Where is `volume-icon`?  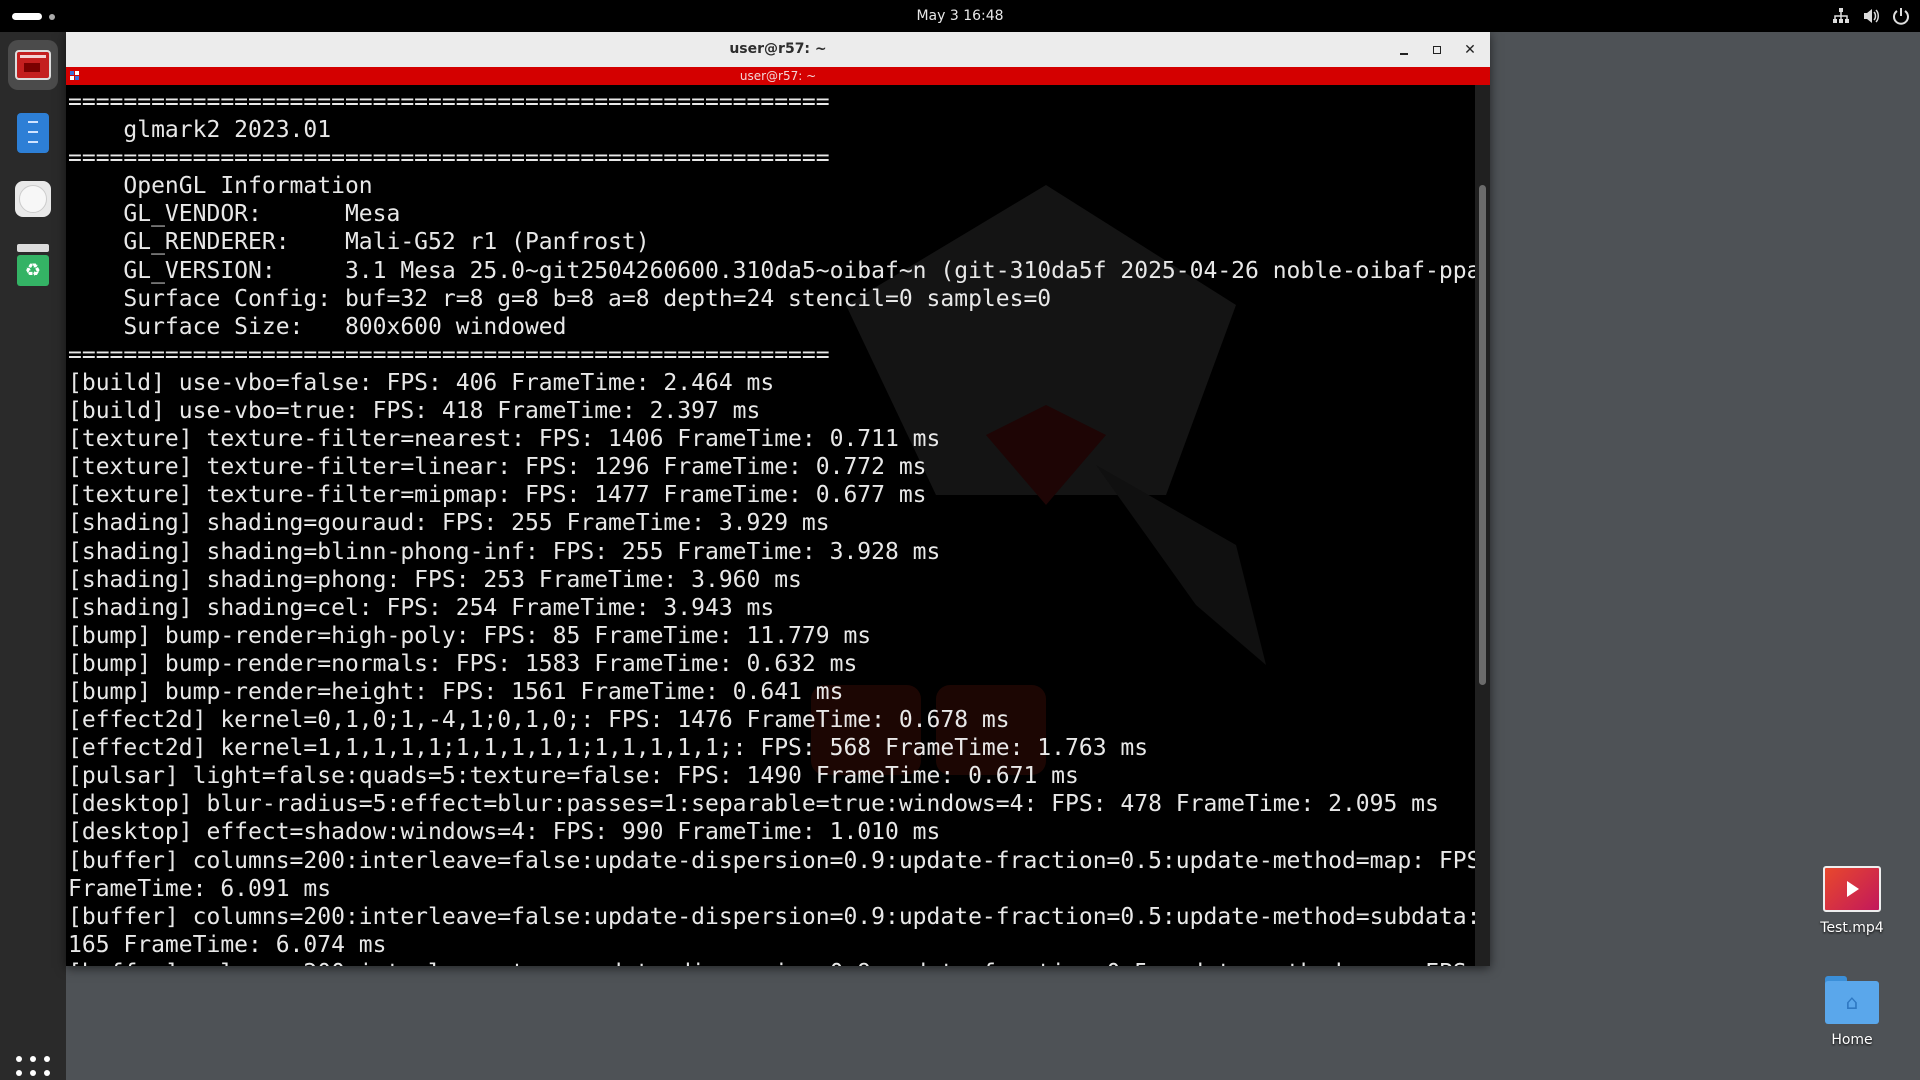 volume-icon is located at coordinates (1871, 16).